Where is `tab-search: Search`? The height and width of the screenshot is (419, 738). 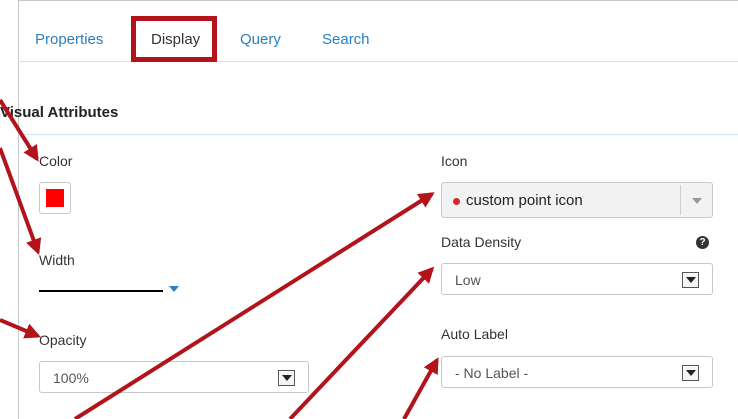
tab-search: Search is located at coordinates (346, 39).